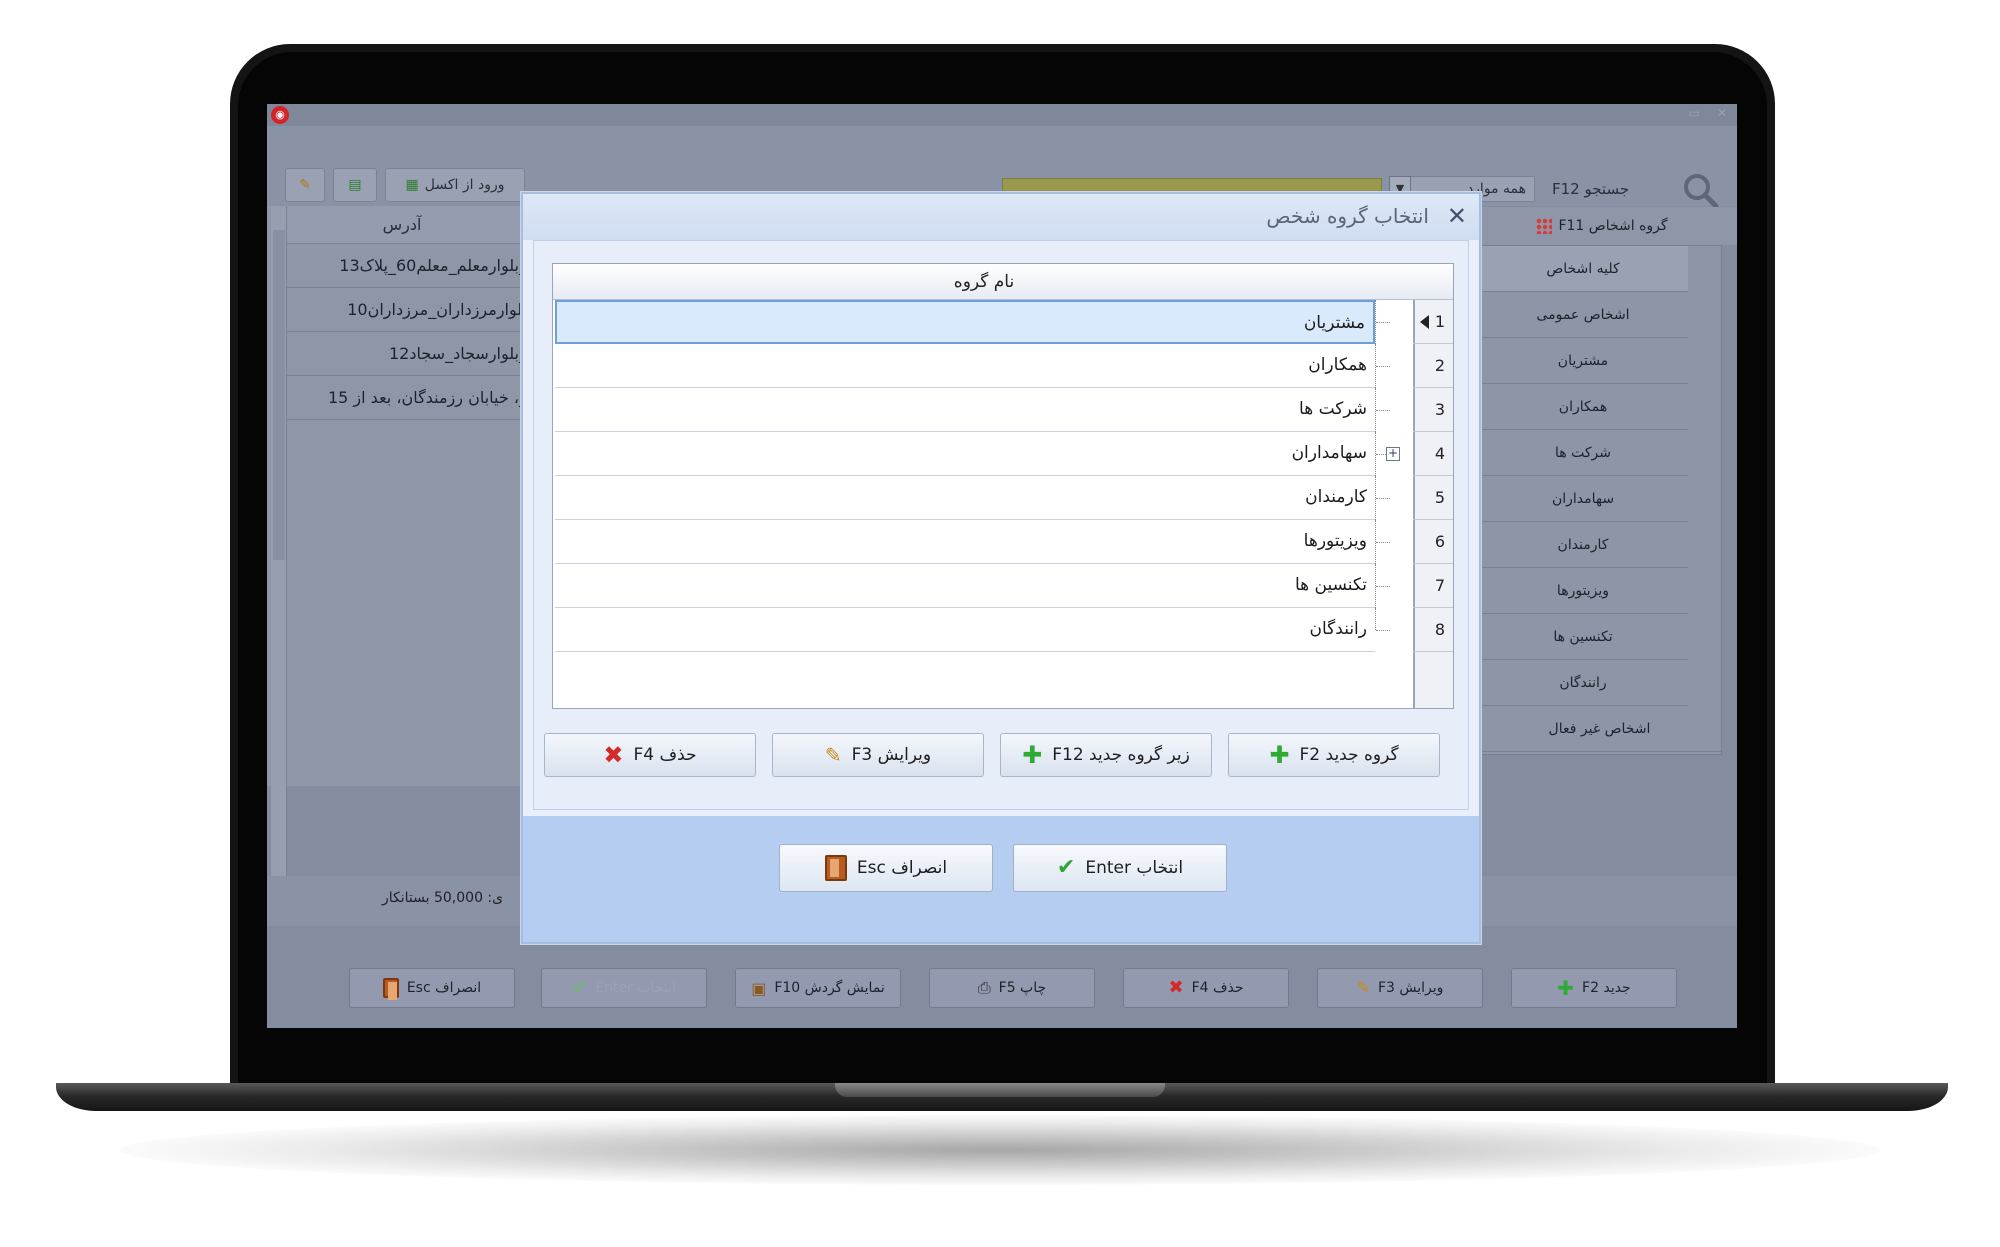  I want to click on row-number: 3, so click(1433, 410).